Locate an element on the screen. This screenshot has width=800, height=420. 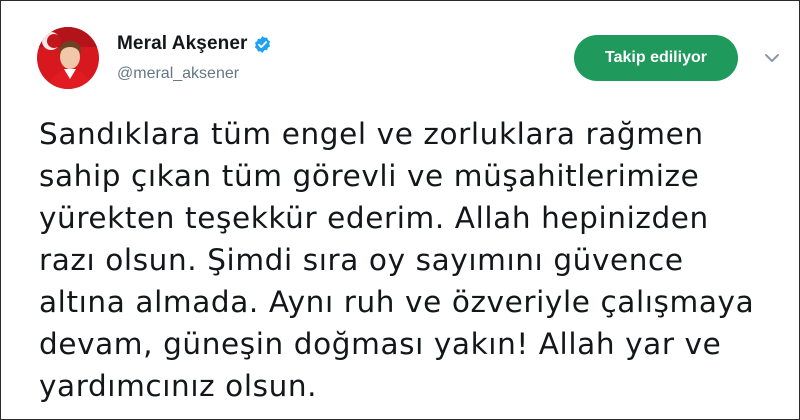
avatar is located at coordinates (68, 58).